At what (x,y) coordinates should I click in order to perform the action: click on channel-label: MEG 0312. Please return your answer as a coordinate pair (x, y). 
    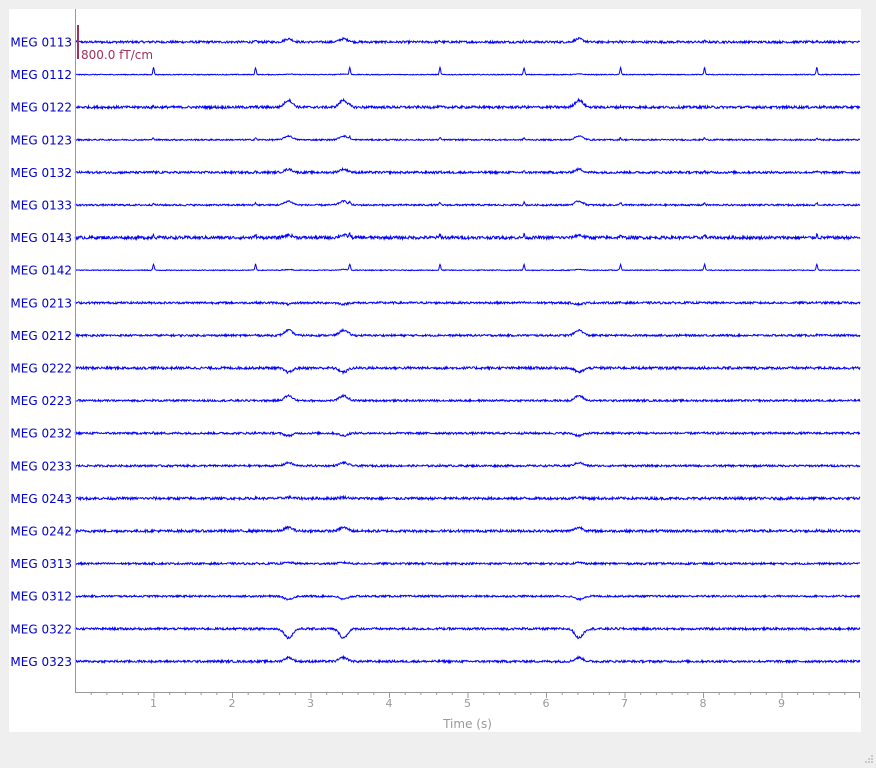
    Looking at the image, I should click on (41, 597).